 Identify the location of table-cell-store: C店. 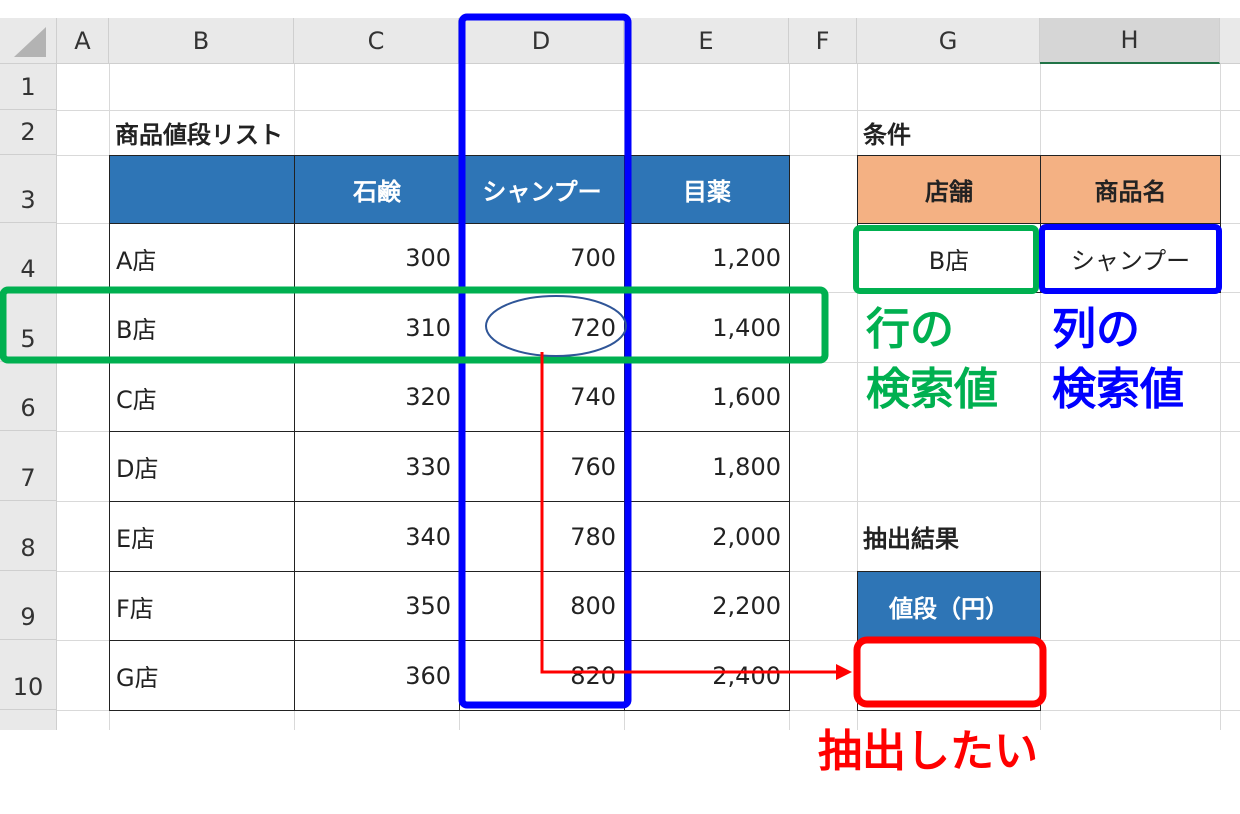
(202, 397).